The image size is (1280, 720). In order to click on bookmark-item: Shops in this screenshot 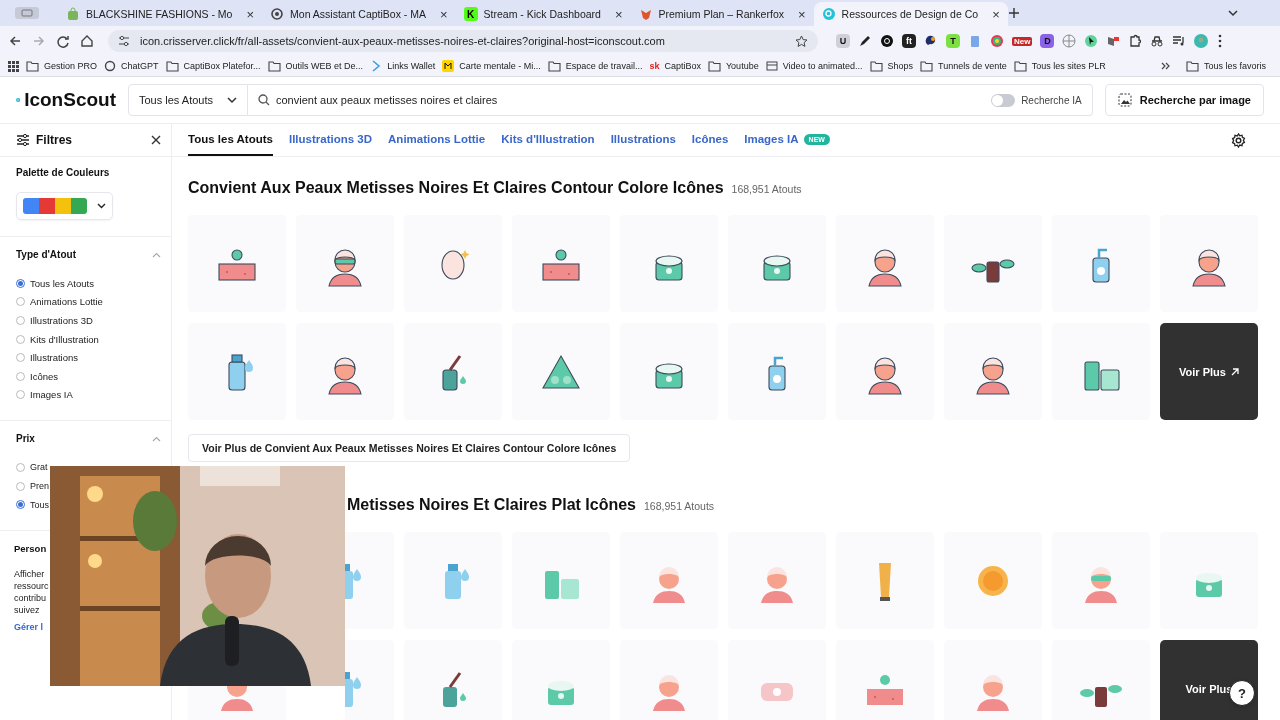, I will do `click(891, 66)`.